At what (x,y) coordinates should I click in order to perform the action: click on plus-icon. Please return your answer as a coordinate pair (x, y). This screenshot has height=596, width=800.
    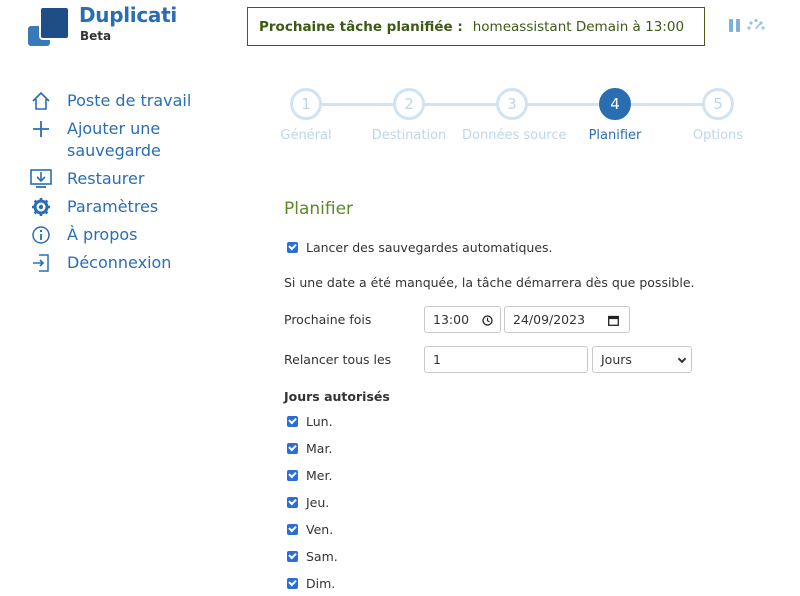
    Looking at the image, I should click on (41, 129).